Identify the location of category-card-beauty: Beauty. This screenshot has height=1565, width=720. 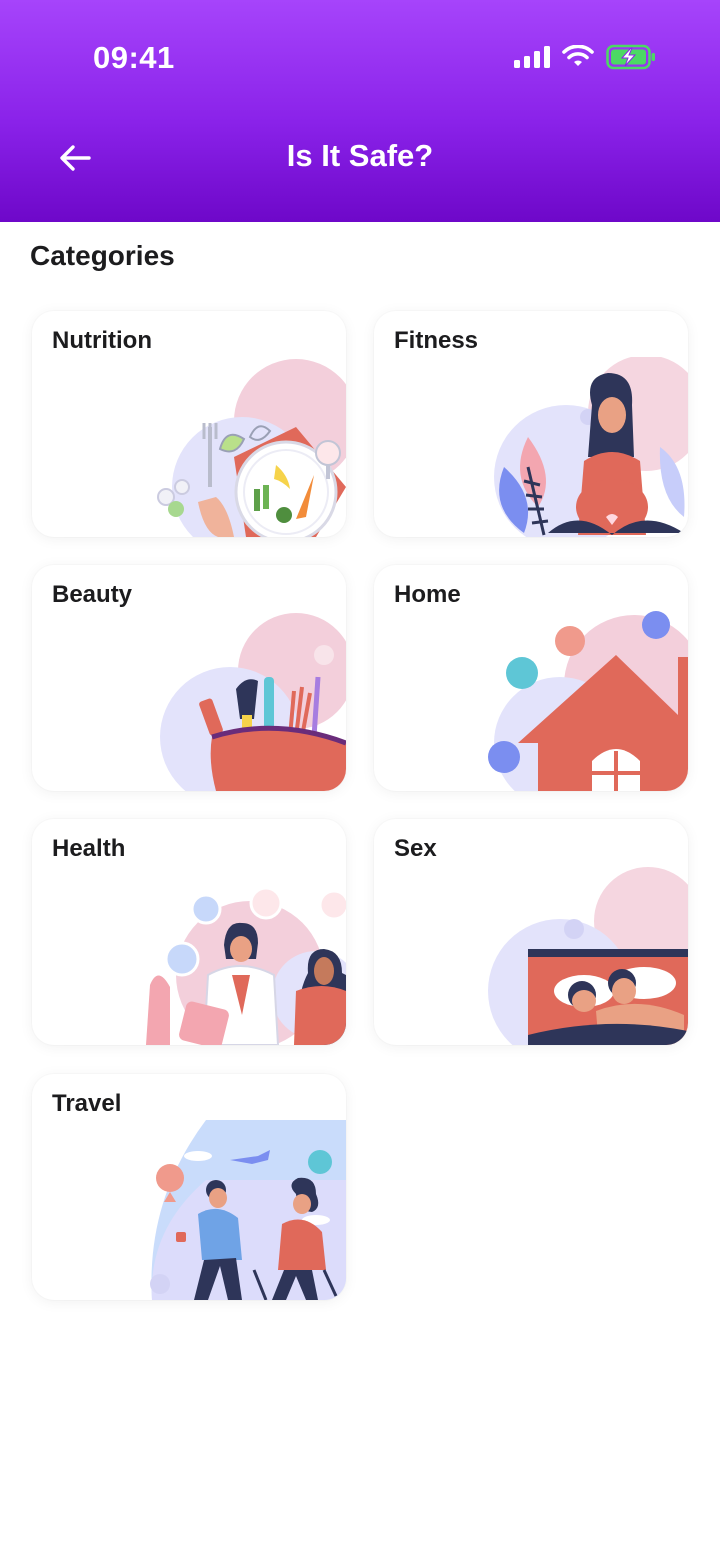
(189, 678).